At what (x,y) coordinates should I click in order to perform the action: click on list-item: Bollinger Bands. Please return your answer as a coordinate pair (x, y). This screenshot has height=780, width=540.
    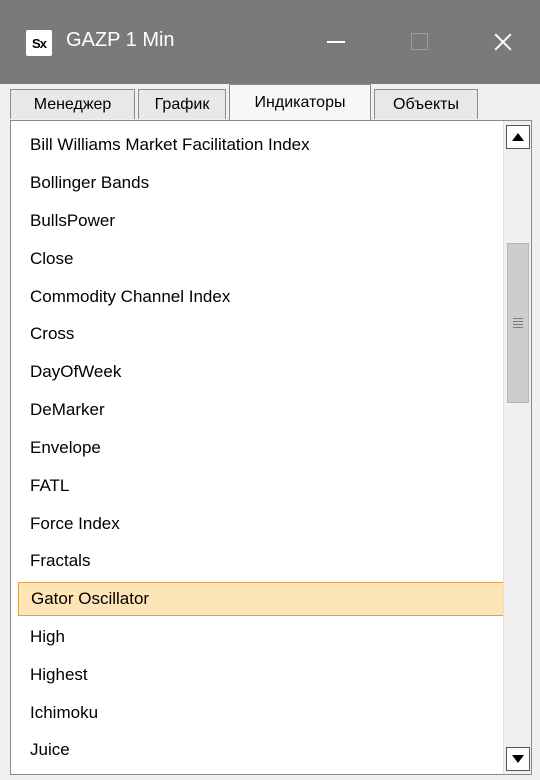
    Looking at the image, I should click on (264, 183).